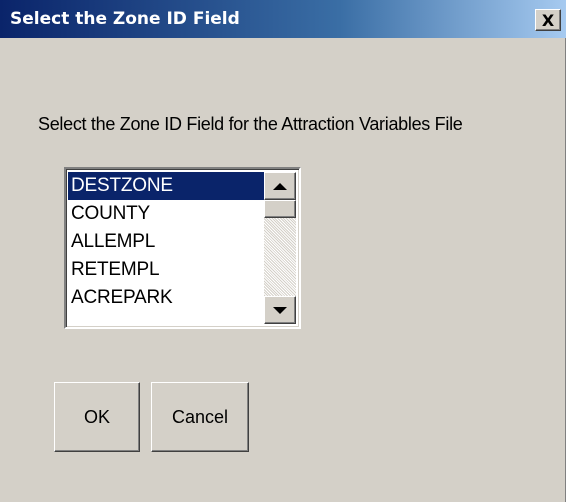  I want to click on list-items: DESTZONE COUNTY ALLEMPL RETEMPL ACREPARK, so click(166, 242).